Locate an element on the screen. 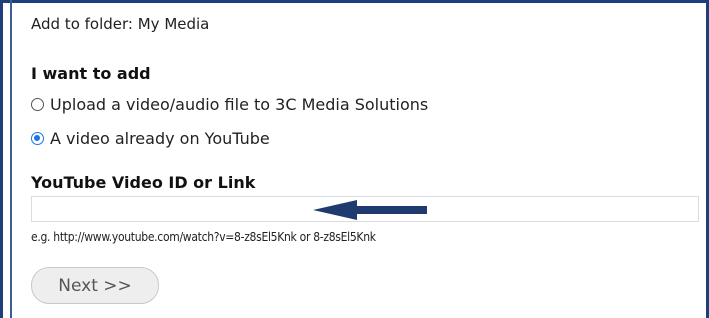  option-youtube: A video already on YouTube is located at coordinates (150, 138).